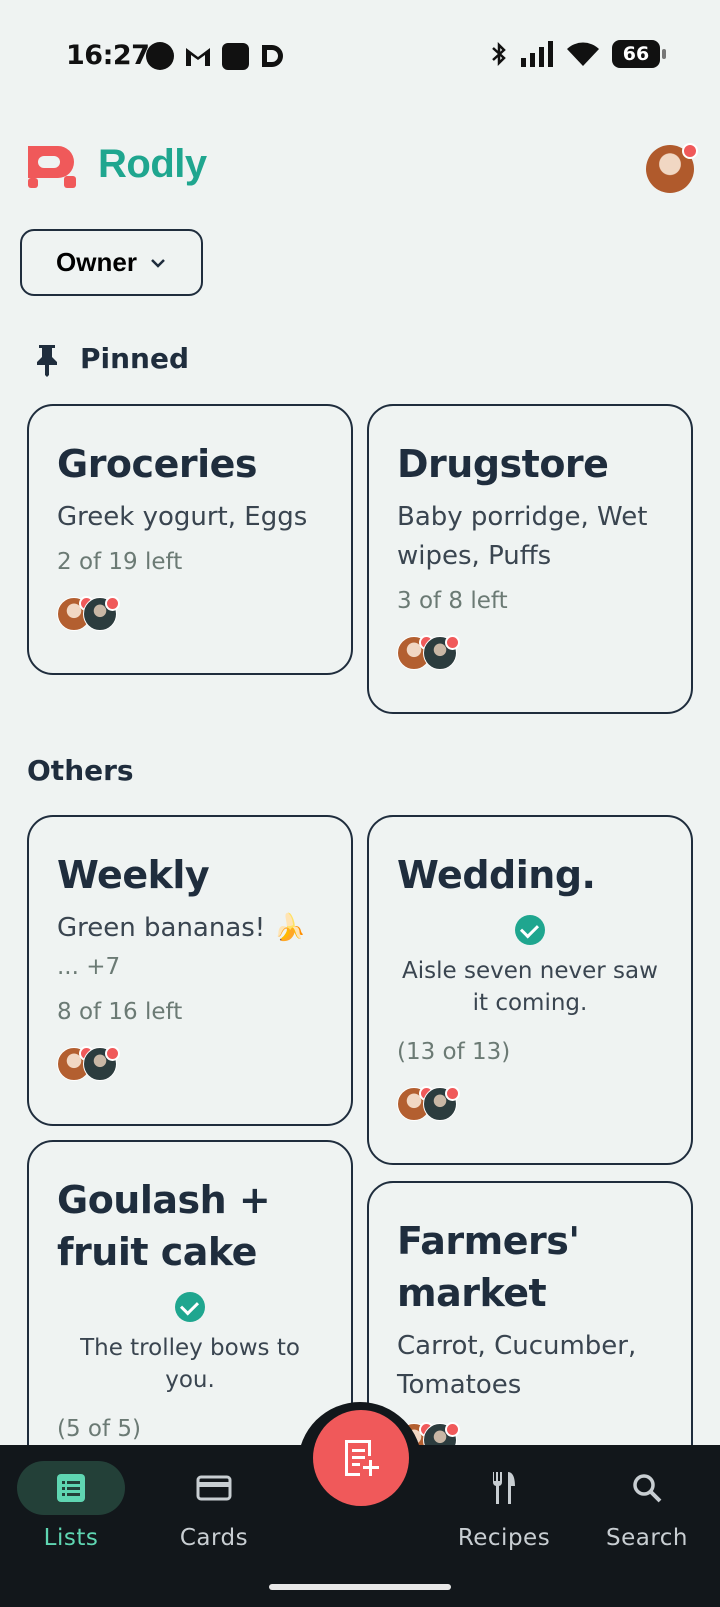  Describe the element at coordinates (99, 1429) in the screenshot. I see `card-count: (5 of 5)` at that location.